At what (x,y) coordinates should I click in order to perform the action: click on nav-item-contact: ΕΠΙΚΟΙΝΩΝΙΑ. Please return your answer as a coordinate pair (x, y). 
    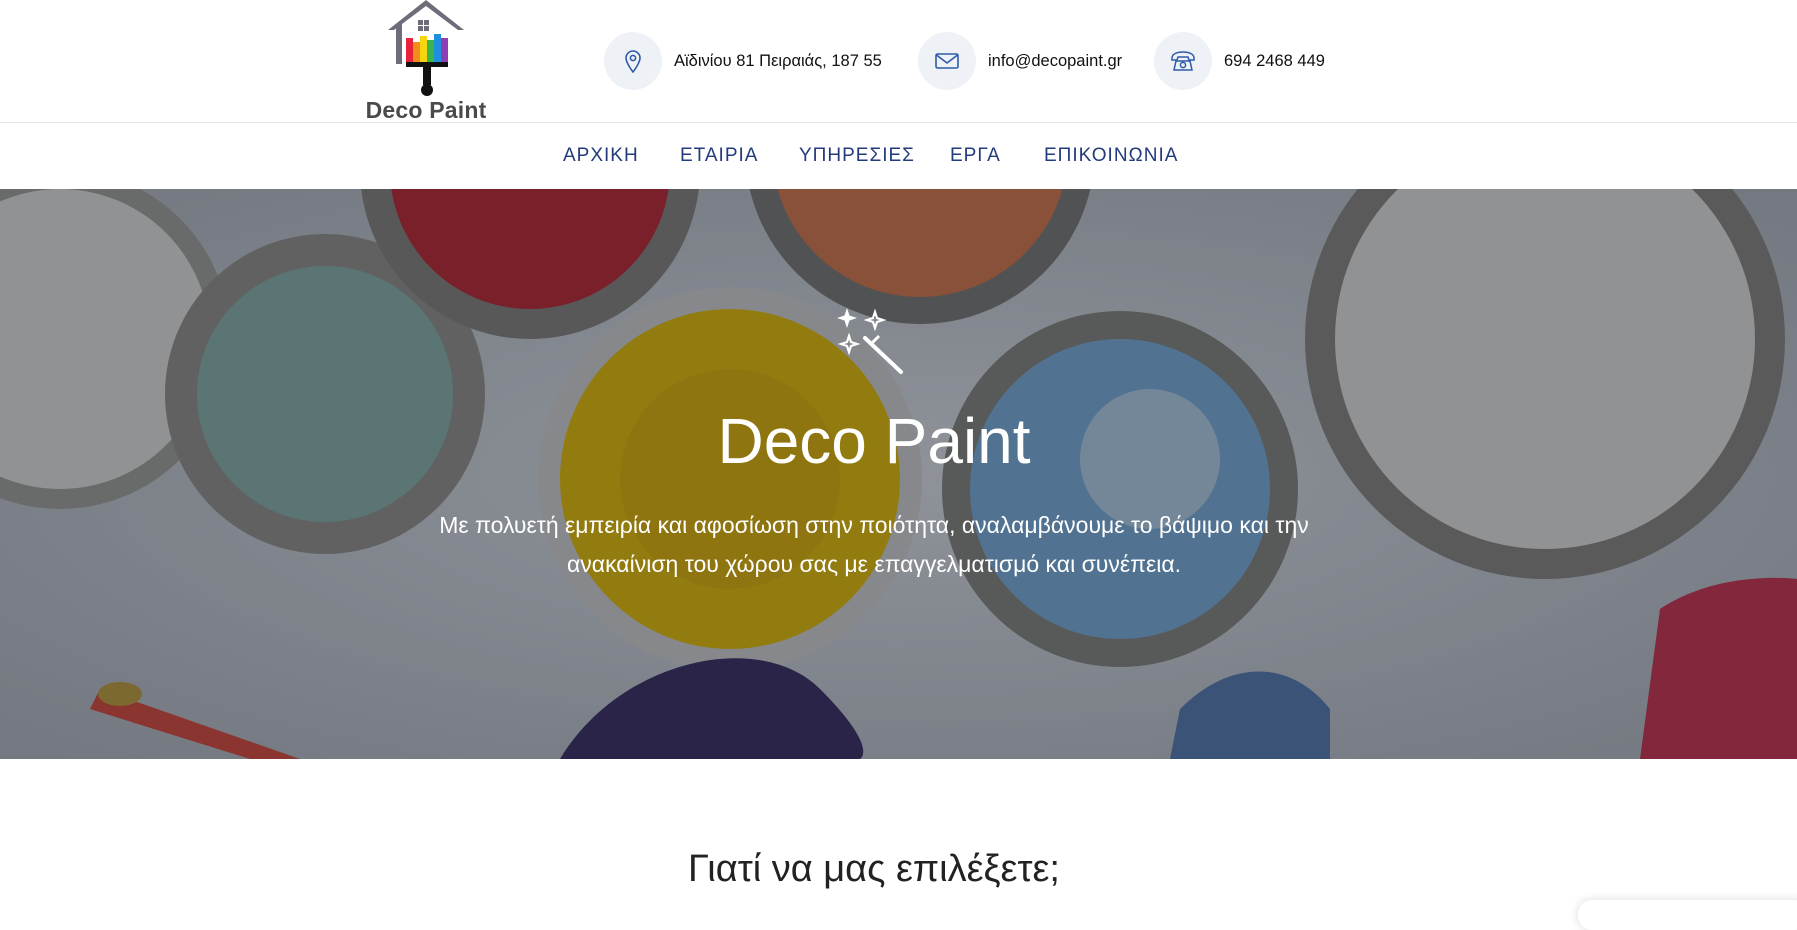
    Looking at the image, I should click on (1111, 155).